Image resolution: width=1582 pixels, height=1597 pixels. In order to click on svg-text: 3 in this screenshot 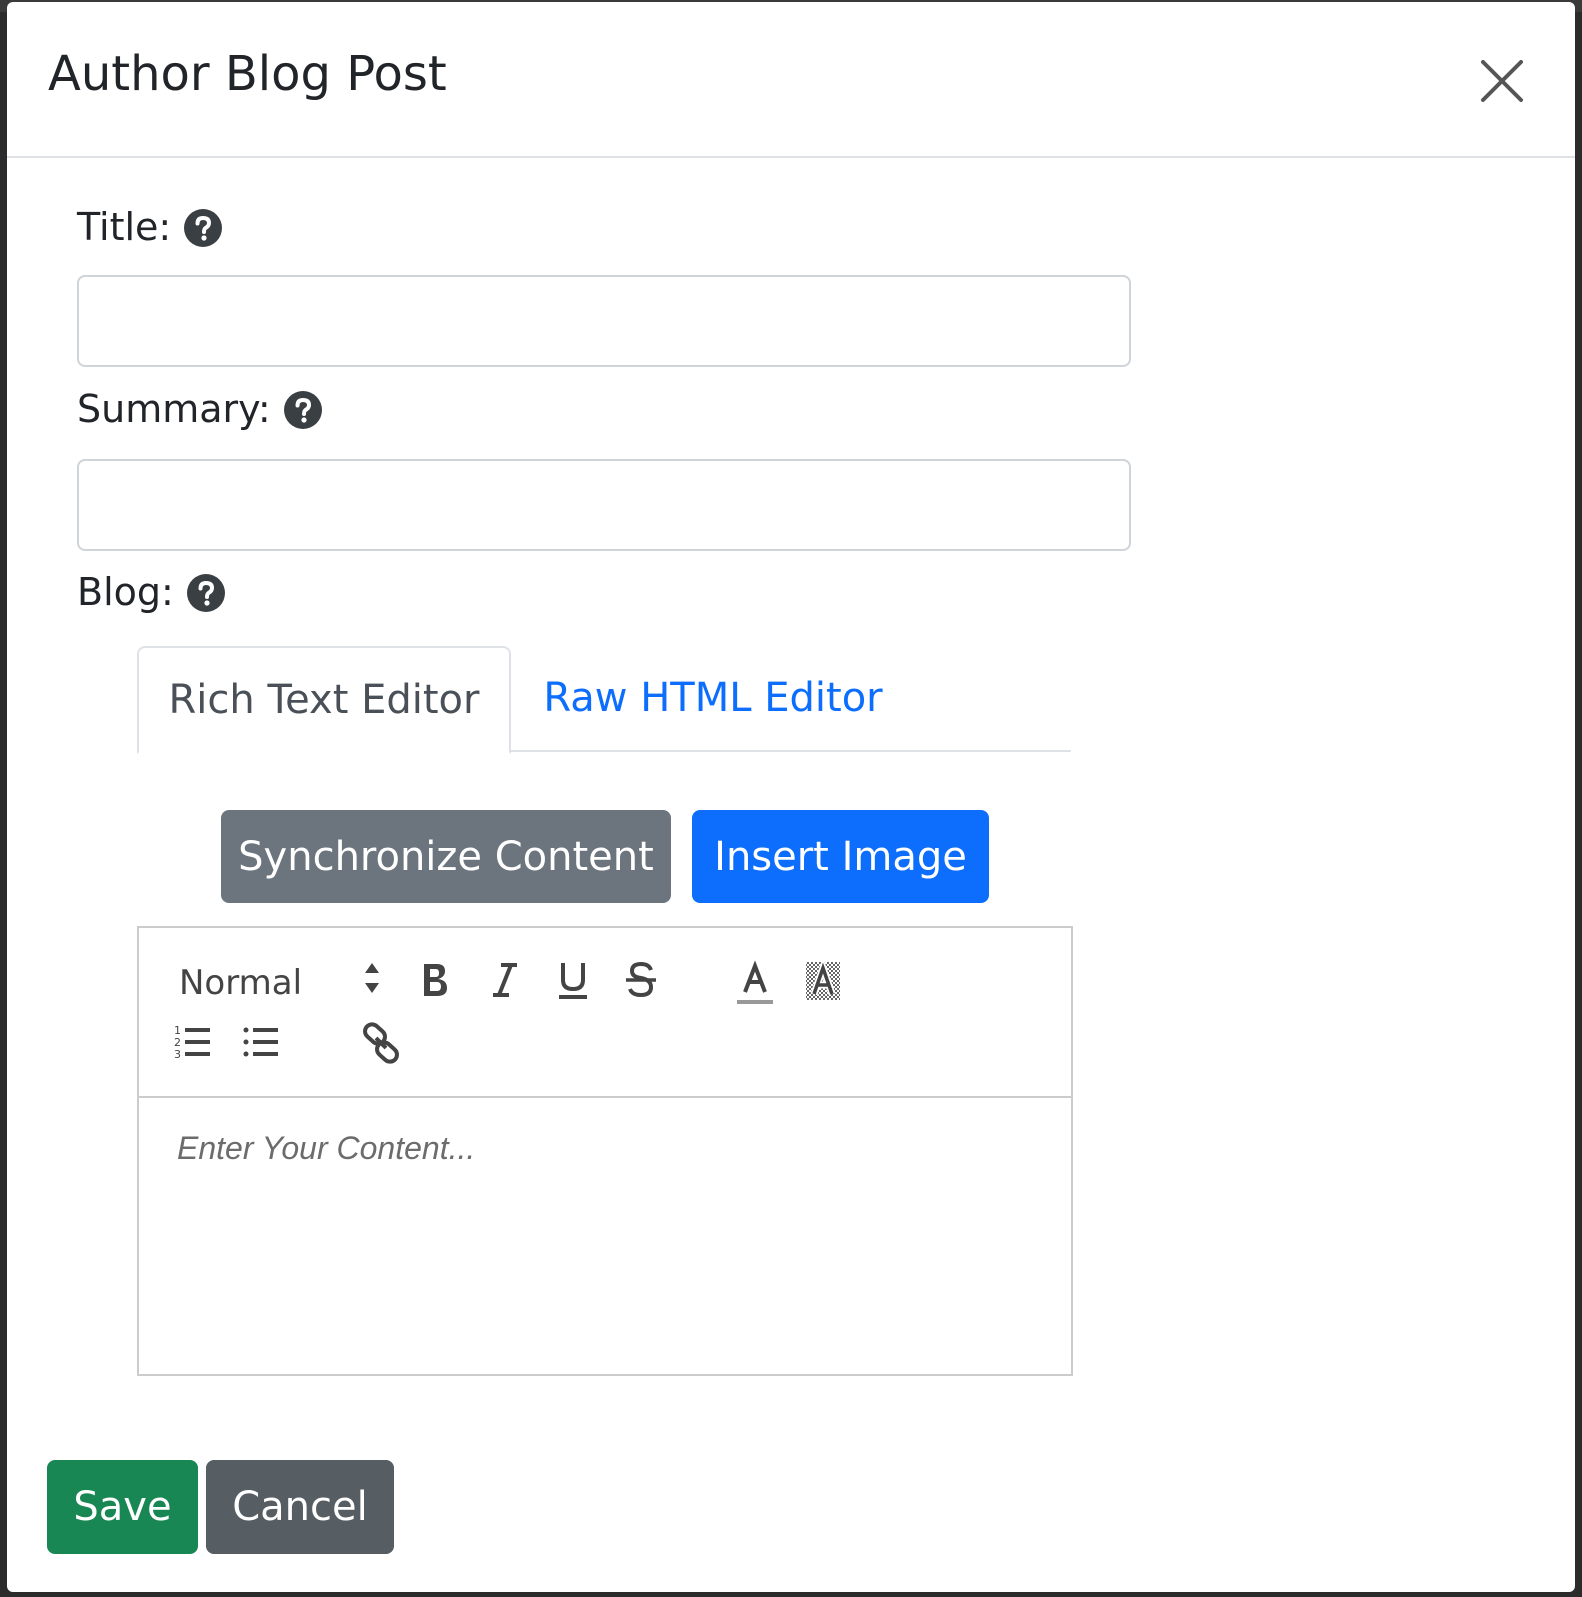, I will do `click(177, 1054)`.